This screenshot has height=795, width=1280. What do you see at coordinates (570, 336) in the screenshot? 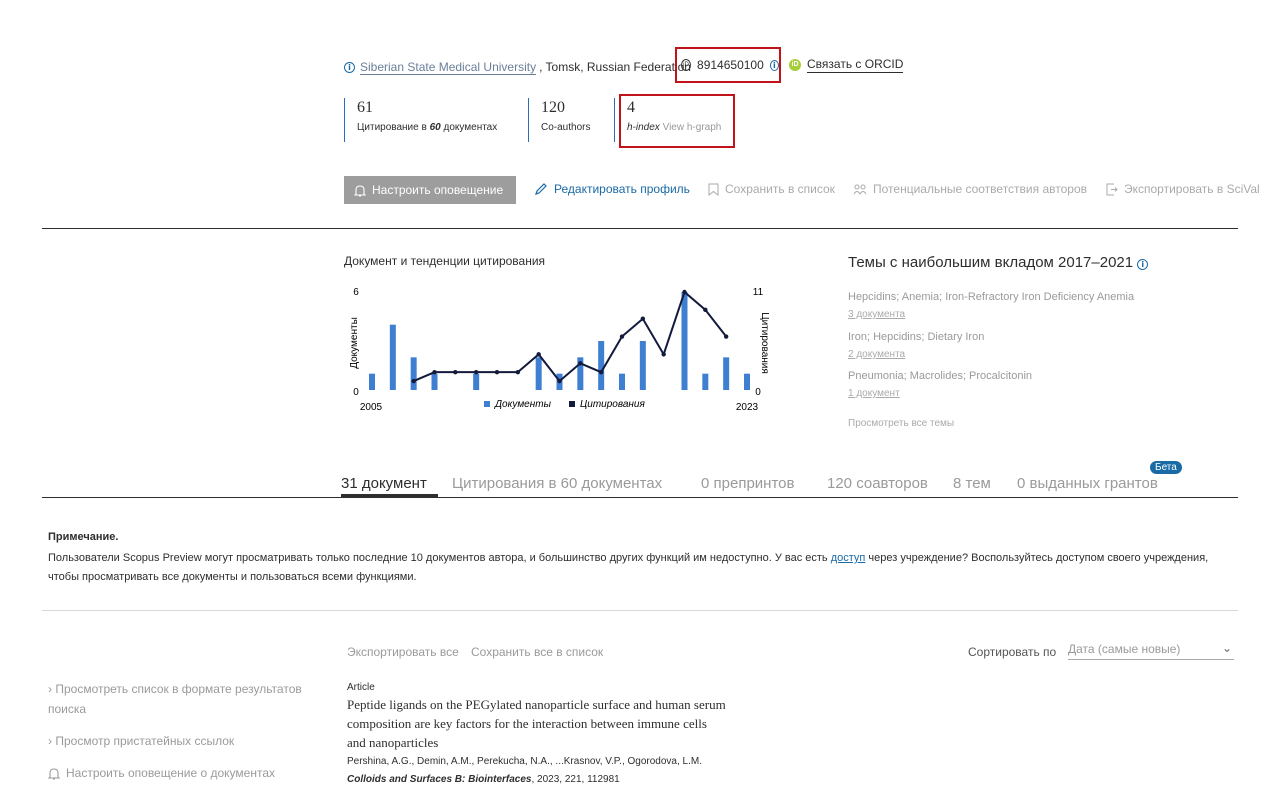
I see `chart-line` at bounding box center [570, 336].